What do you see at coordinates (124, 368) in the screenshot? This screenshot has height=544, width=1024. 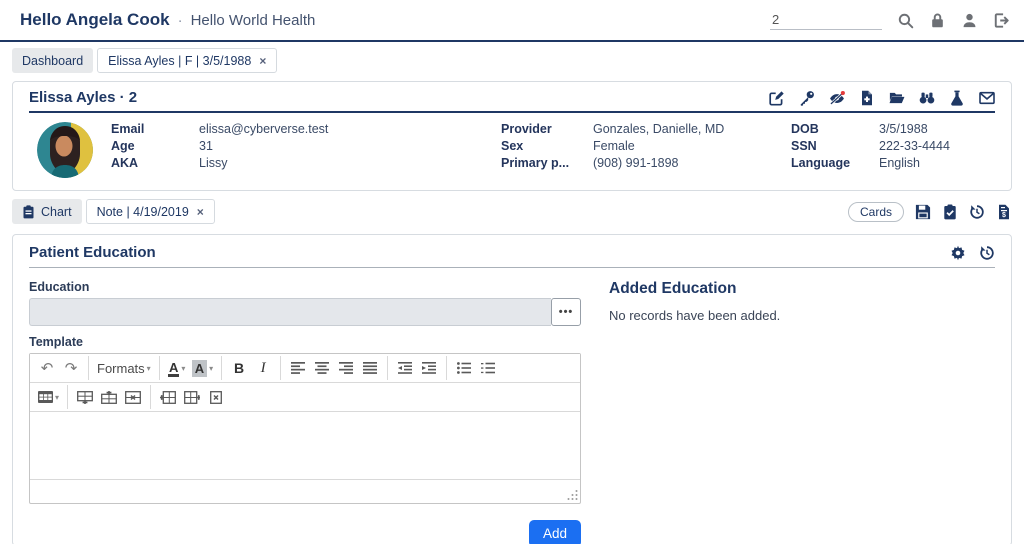 I see `formats-dropdown: Formats ▾` at bounding box center [124, 368].